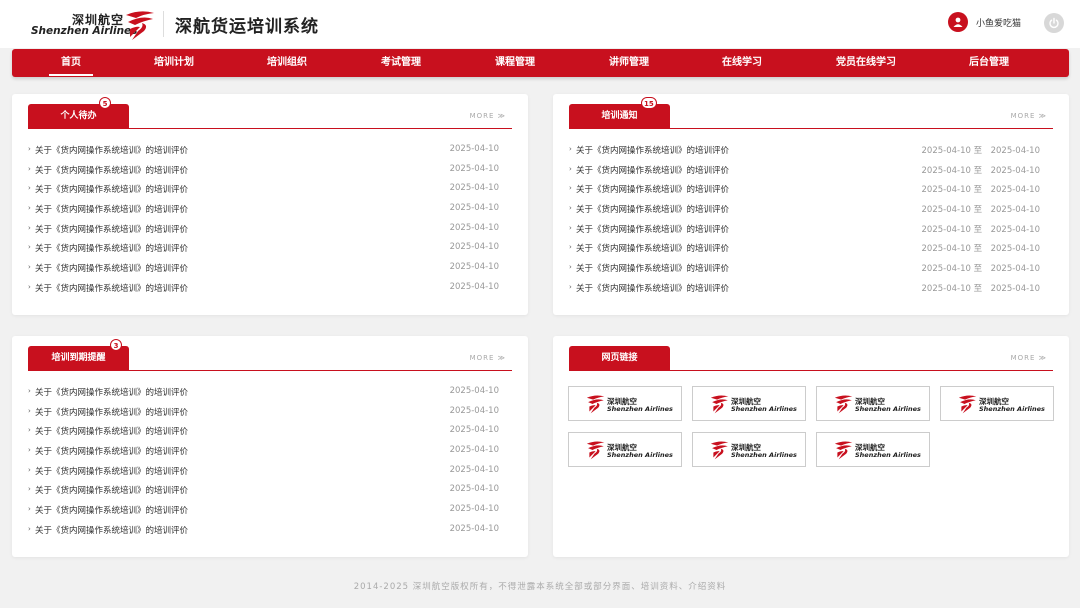 The image size is (1080, 608). Describe the element at coordinates (501, 358) in the screenshot. I see `double-chevron-right-icon: ≫` at that location.